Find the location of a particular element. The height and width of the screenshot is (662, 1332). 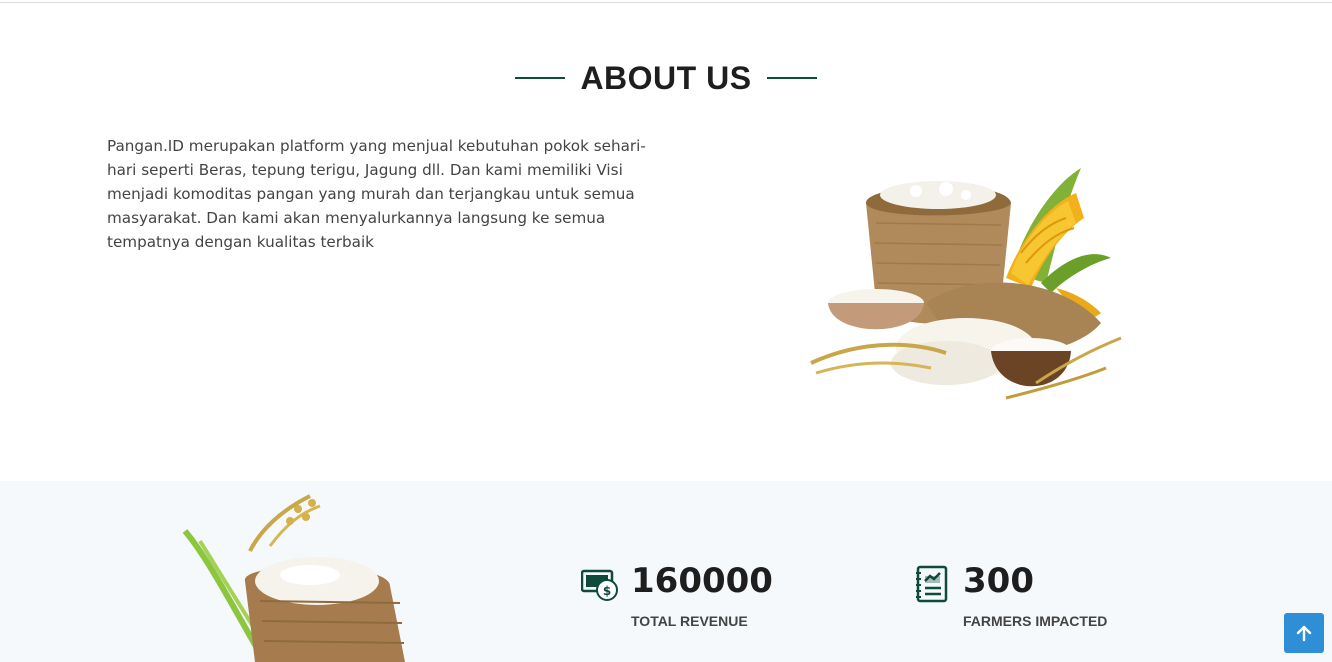

money-icon: $ is located at coordinates (599, 585).